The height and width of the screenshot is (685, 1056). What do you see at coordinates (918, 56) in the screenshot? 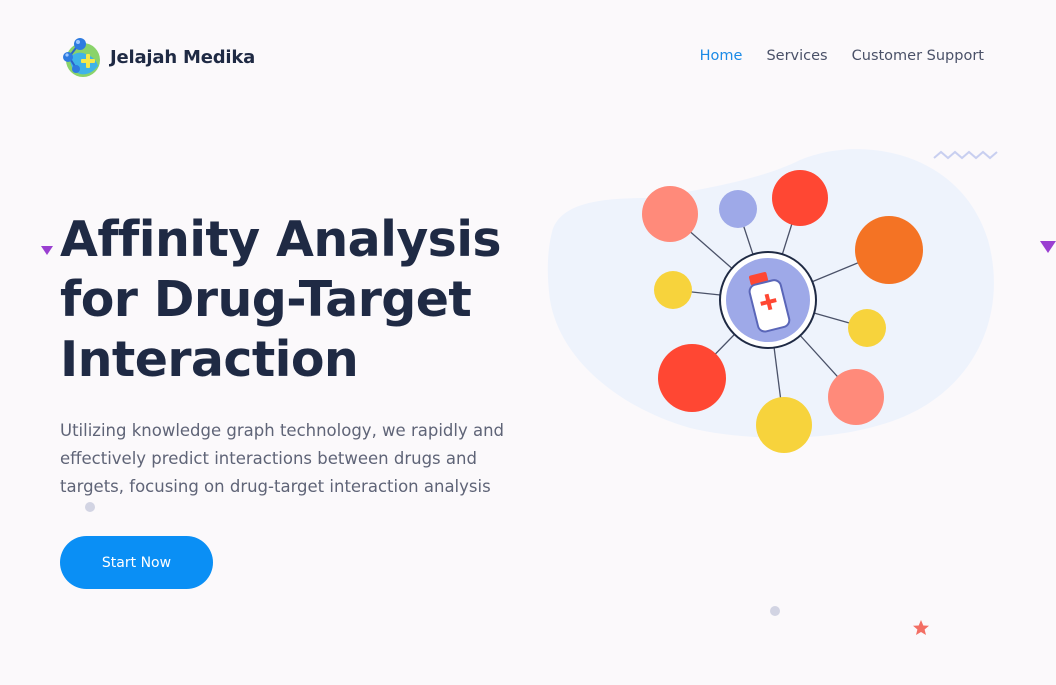
I see `nav-customer-support: Customer Support` at bounding box center [918, 56].